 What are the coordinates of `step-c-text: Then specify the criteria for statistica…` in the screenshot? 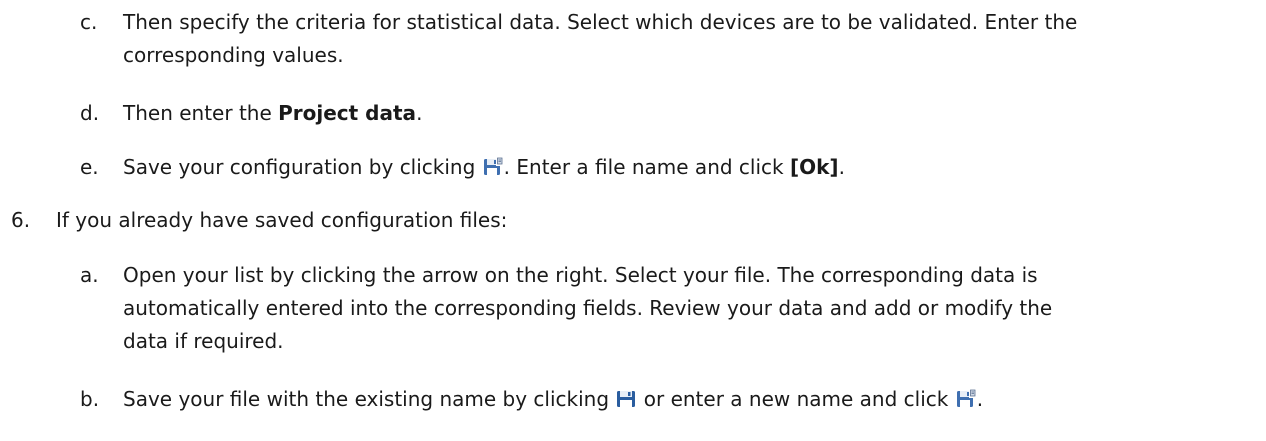 It's located at (683, 39).